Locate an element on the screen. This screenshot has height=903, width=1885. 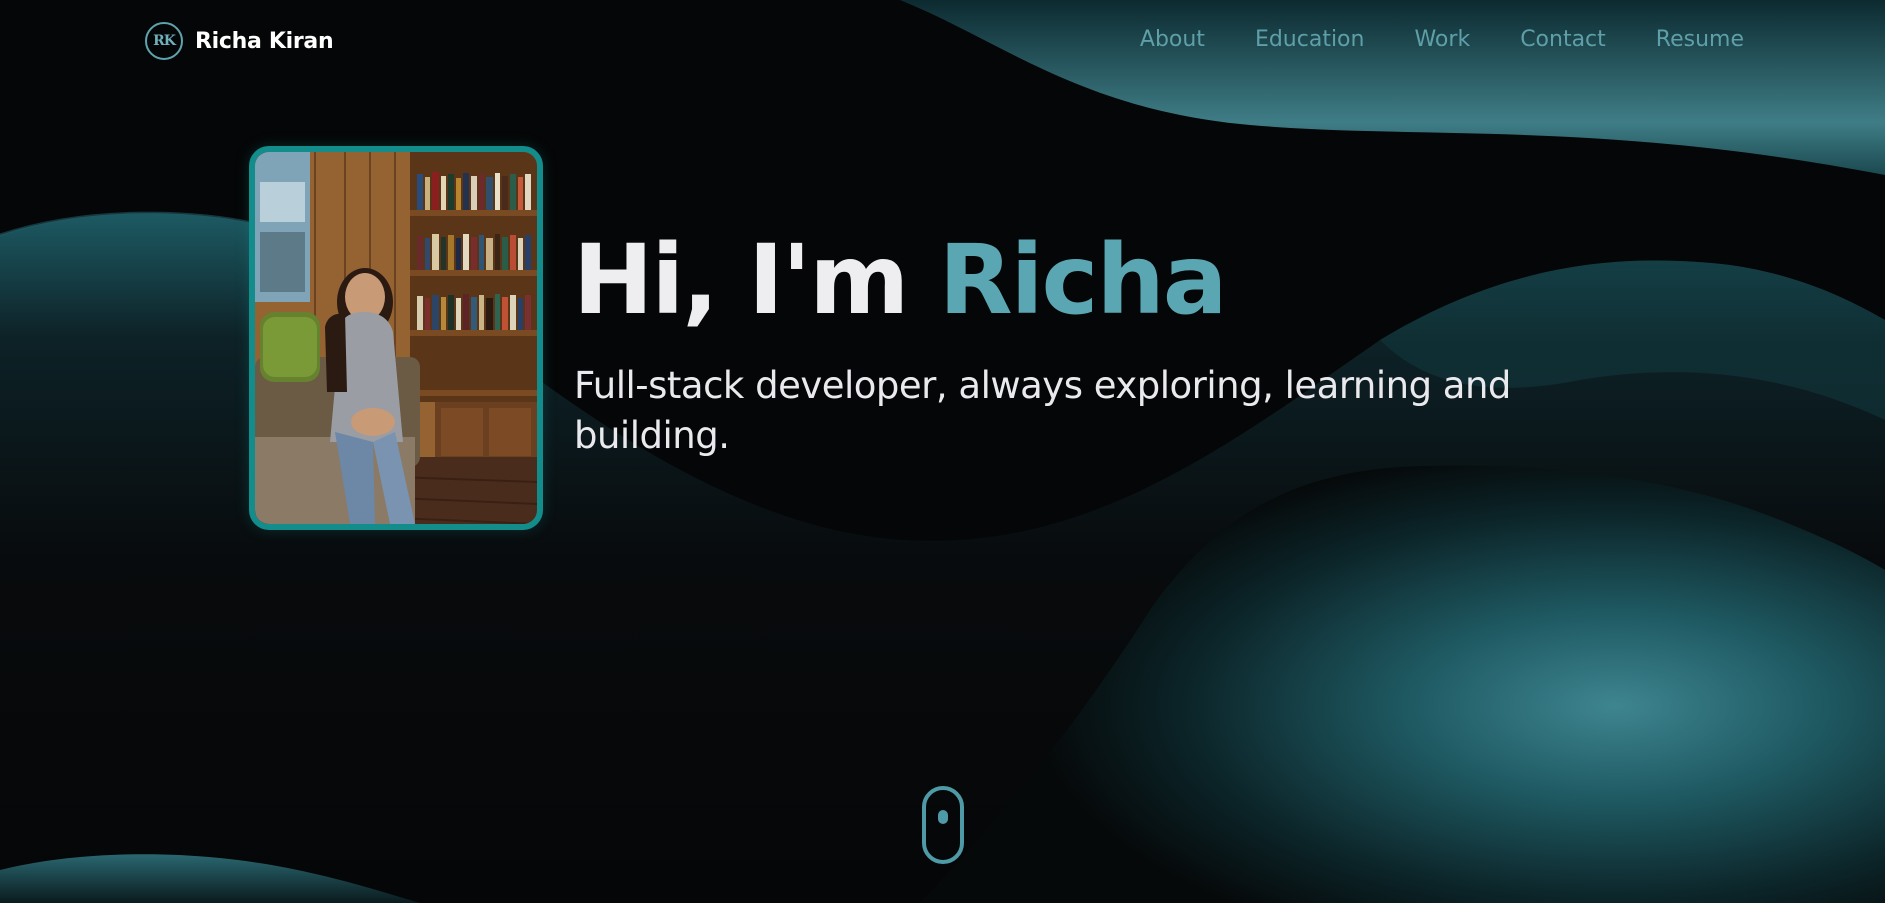
logo-name: Richa Kiran is located at coordinates (264, 41).